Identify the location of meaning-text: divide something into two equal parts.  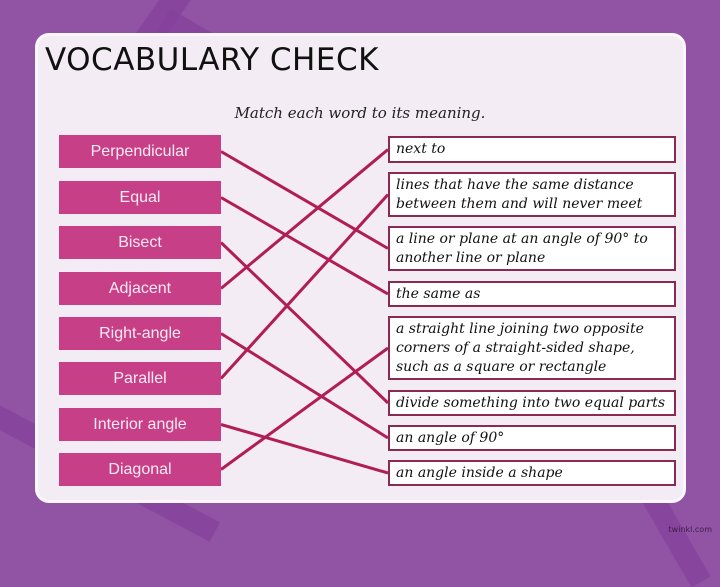
(531, 402).